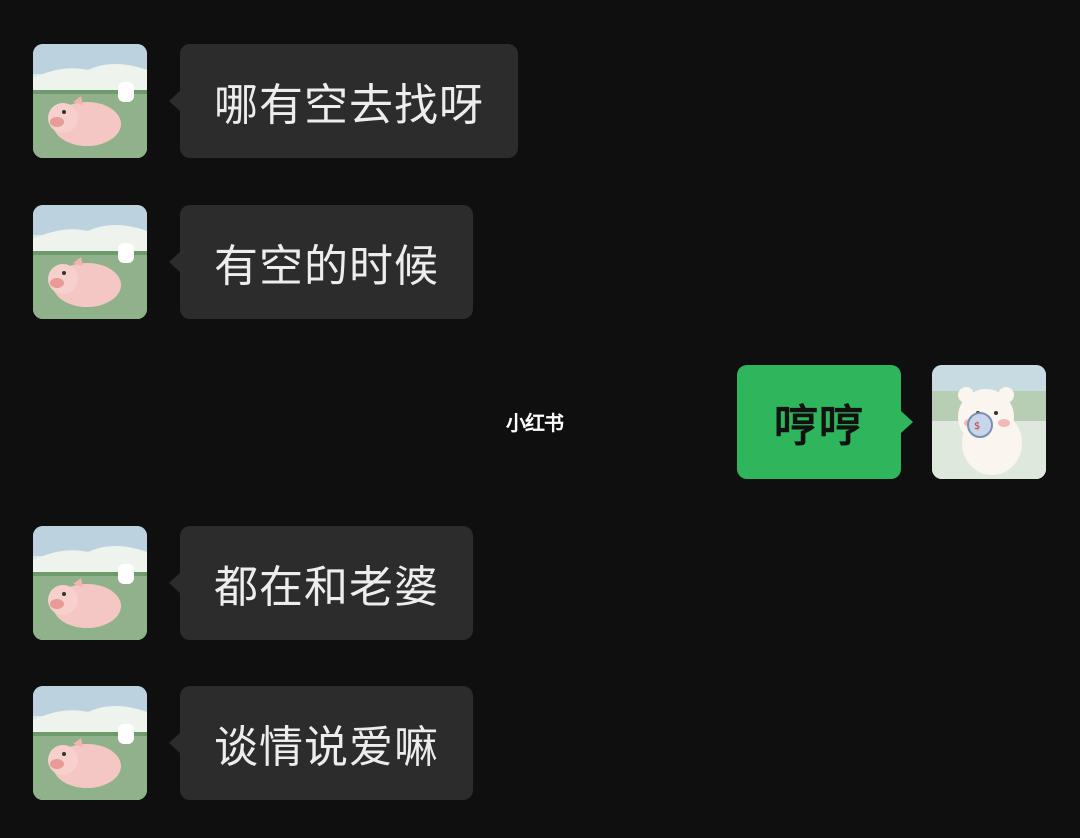 The height and width of the screenshot is (838, 1080). I want to click on bear-avatar-icon: $, so click(989, 422).